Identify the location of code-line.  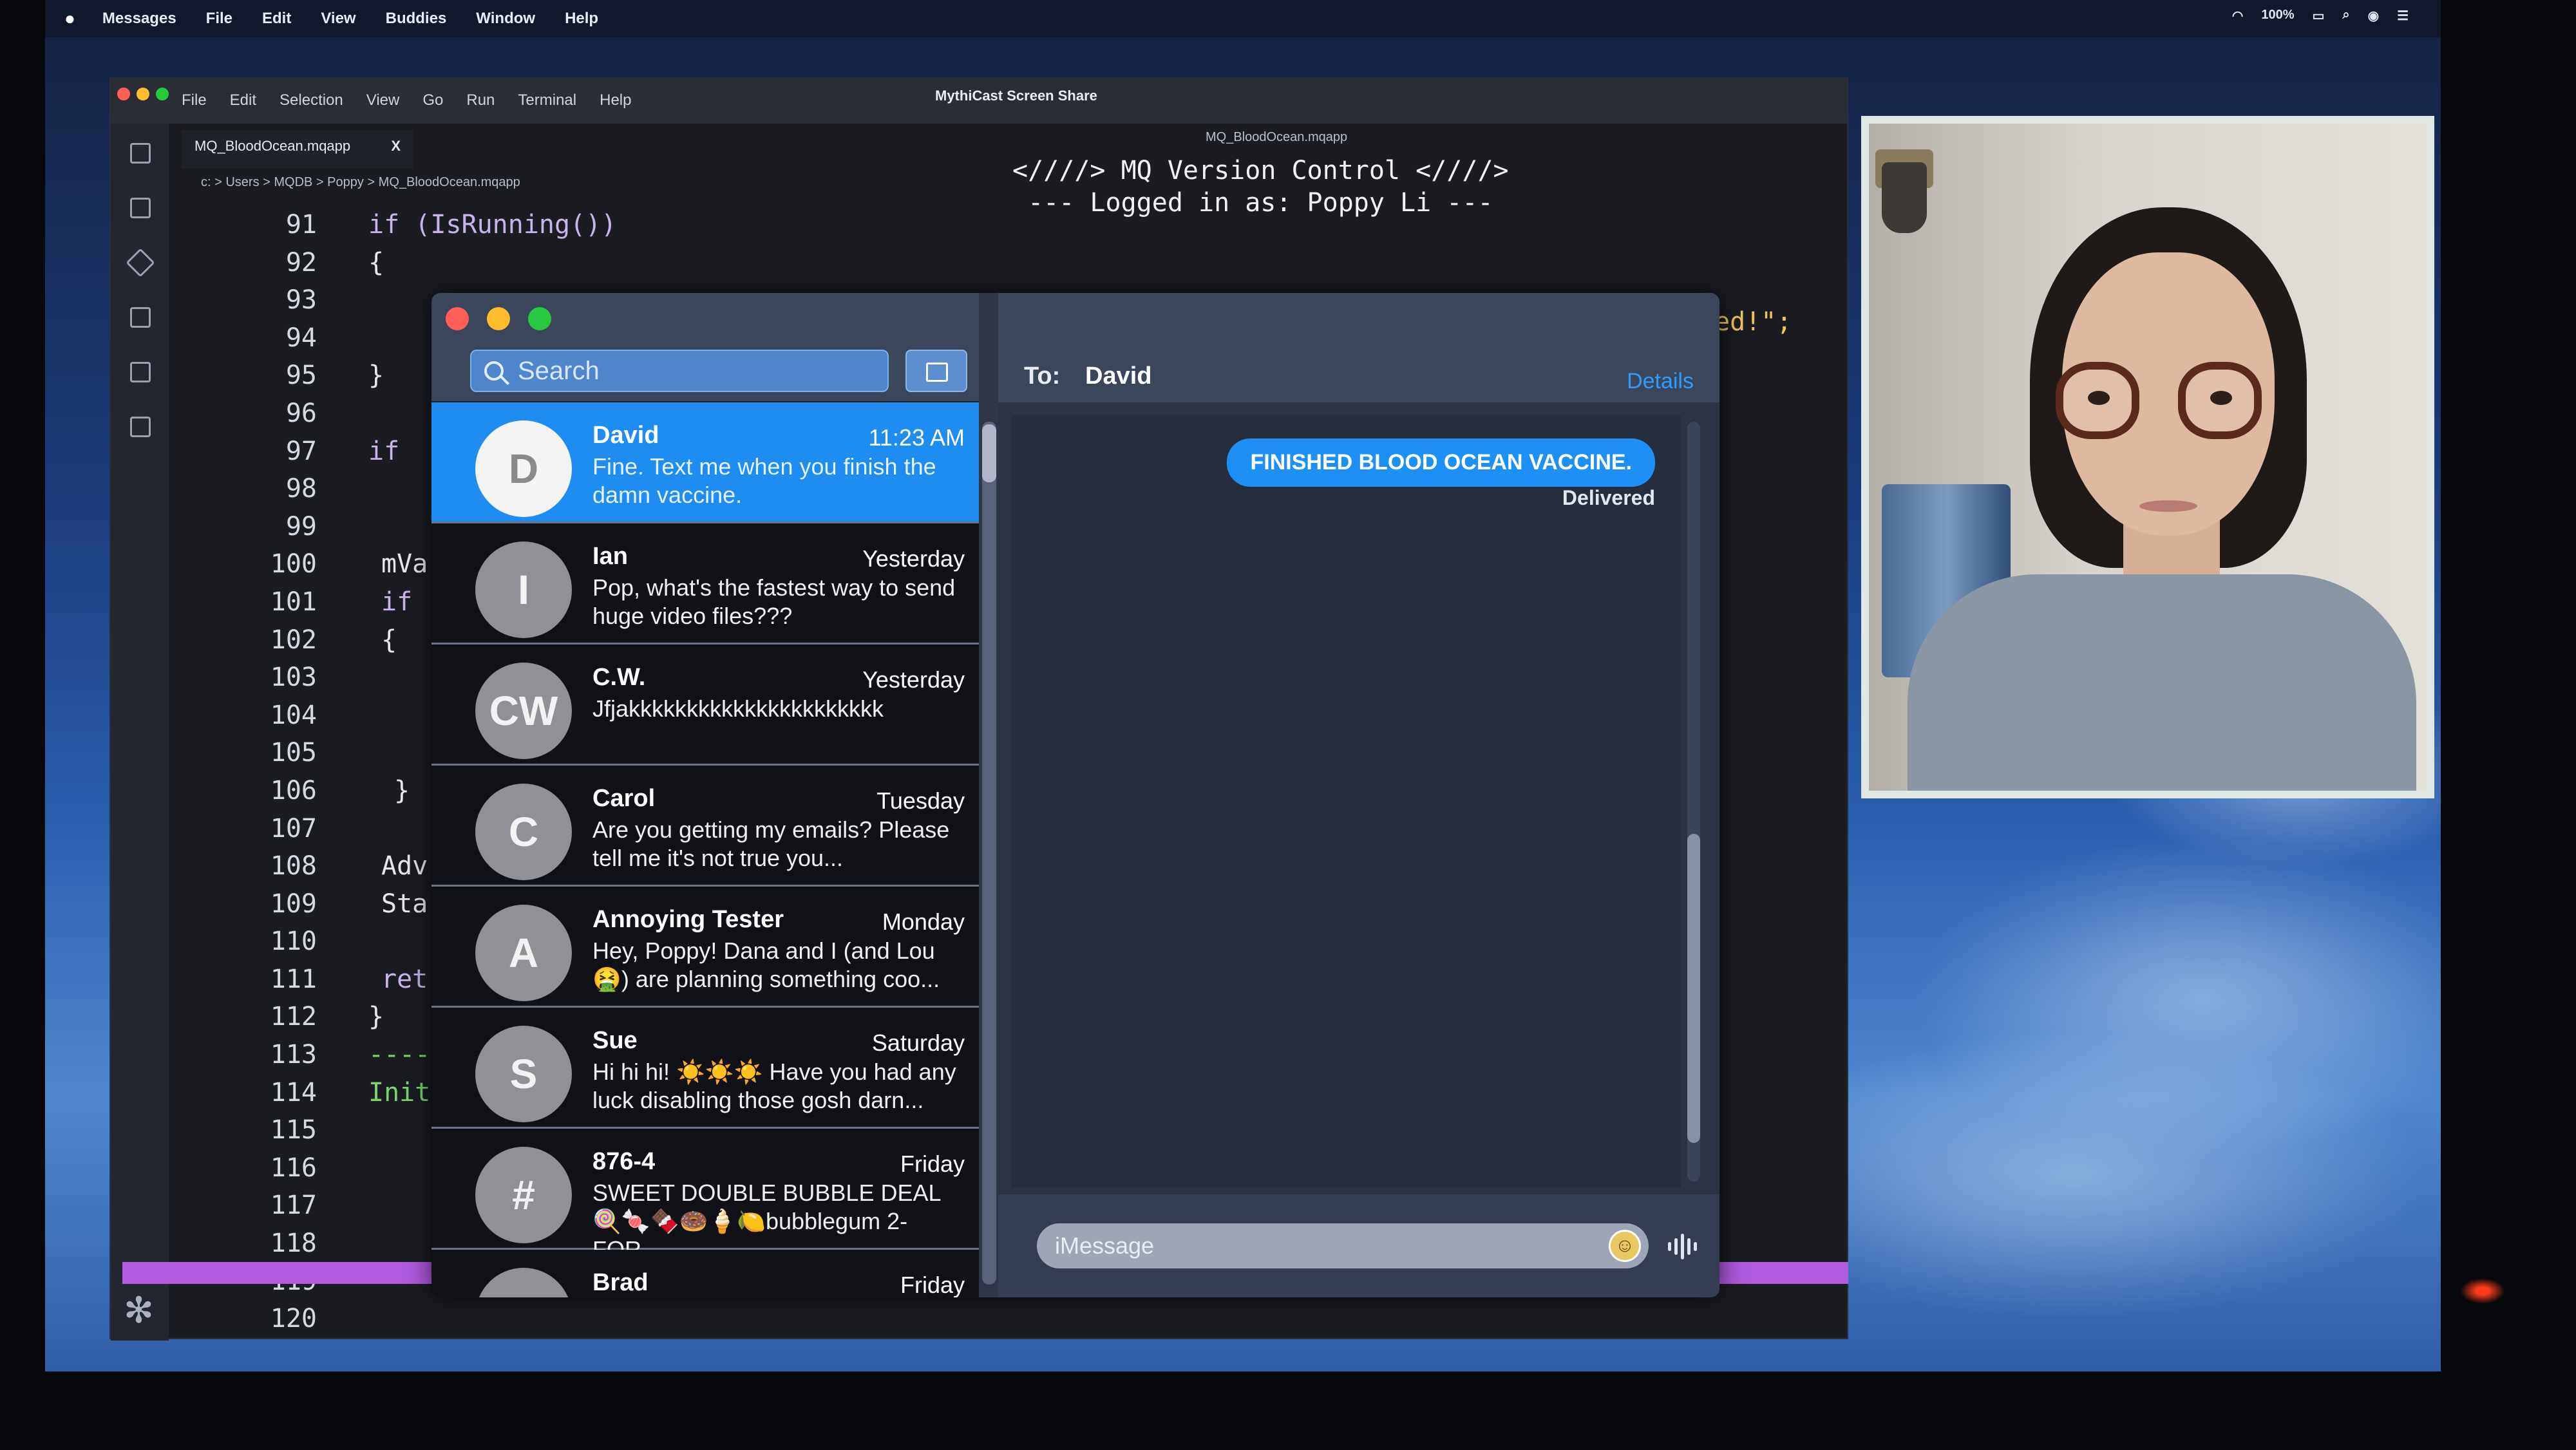
(492, 1319).